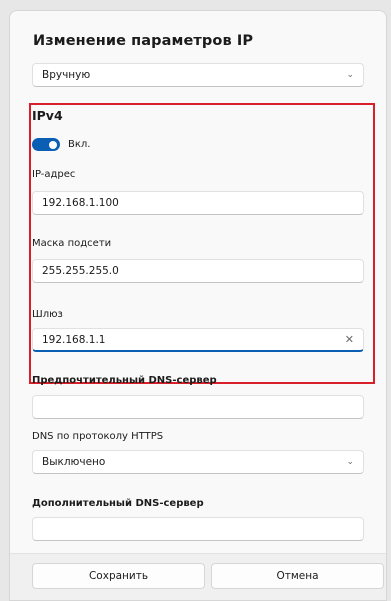 The image size is (391, 601). I want to click on toggle-knob, so click(53, 144).